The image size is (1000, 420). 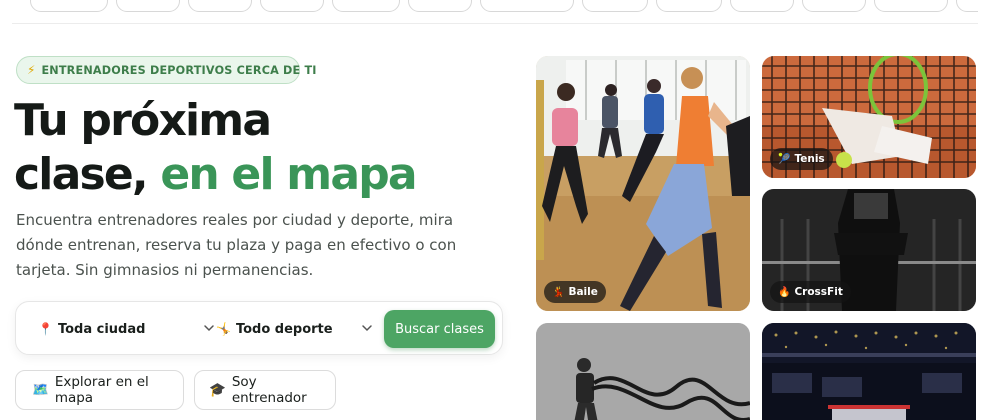 I want to click on tile-label: 🔥 CrossFit, so click(x=810, y=292).